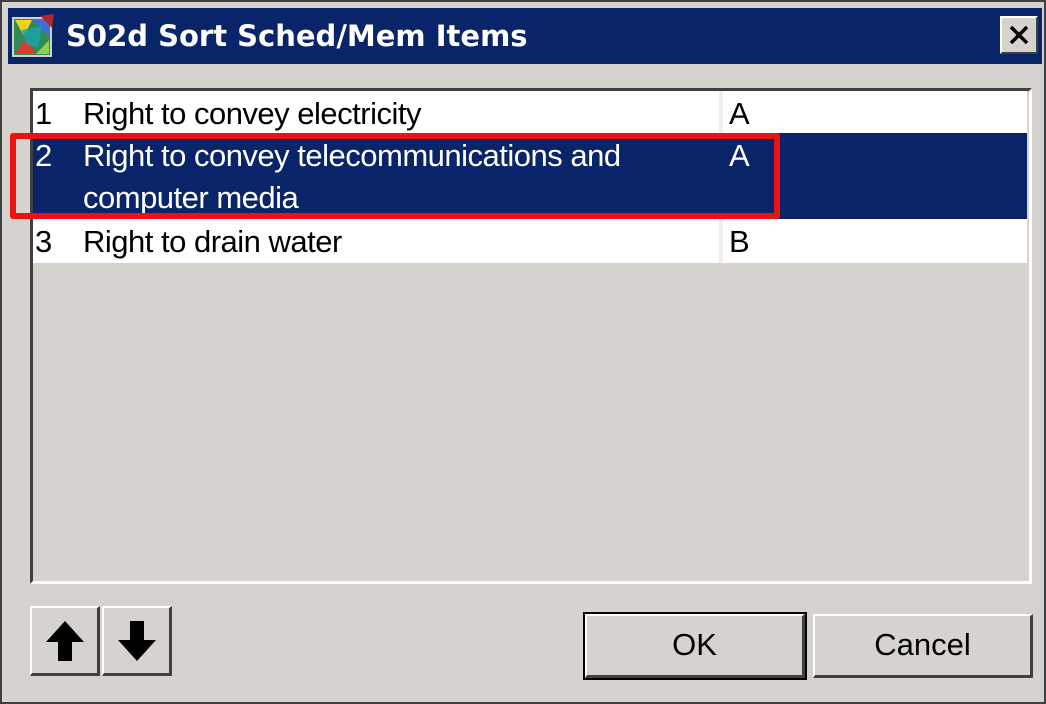 The height and width of the screenshot is (704, 1046). Describe the element at coordinates (530, 241) in the screenshot. I see `list-item: 3 Right to drain water B` at that location.